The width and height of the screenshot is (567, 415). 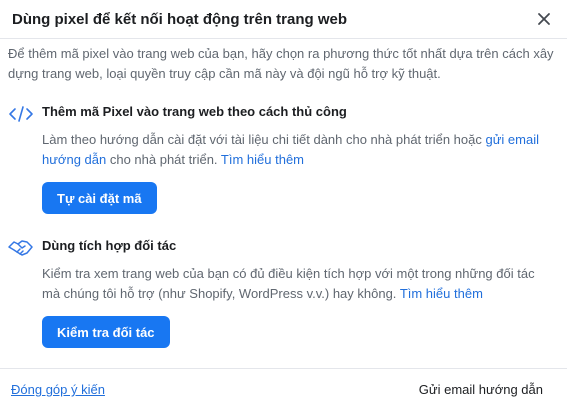 What do you see at coordinates (21, 248) in the screenshot?
I see `handshake-icon` at bounding box center [21, 248].